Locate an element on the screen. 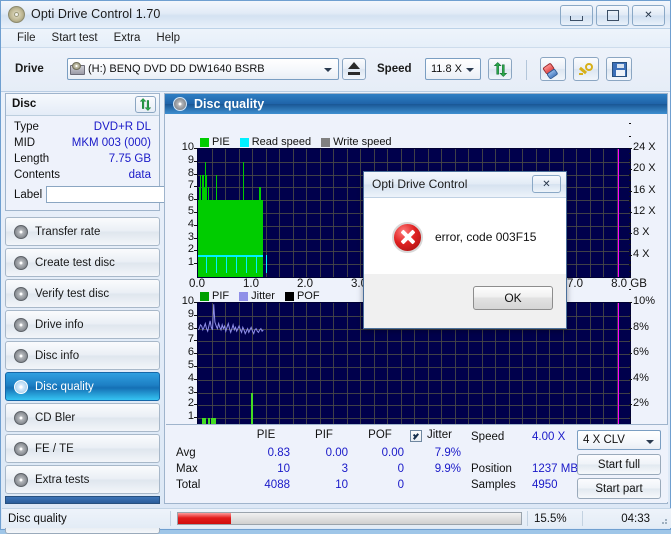 The height and width of the screenshot is (534, 671). dialog-message: error, code 003F15 is located at coordinates (486, 237).